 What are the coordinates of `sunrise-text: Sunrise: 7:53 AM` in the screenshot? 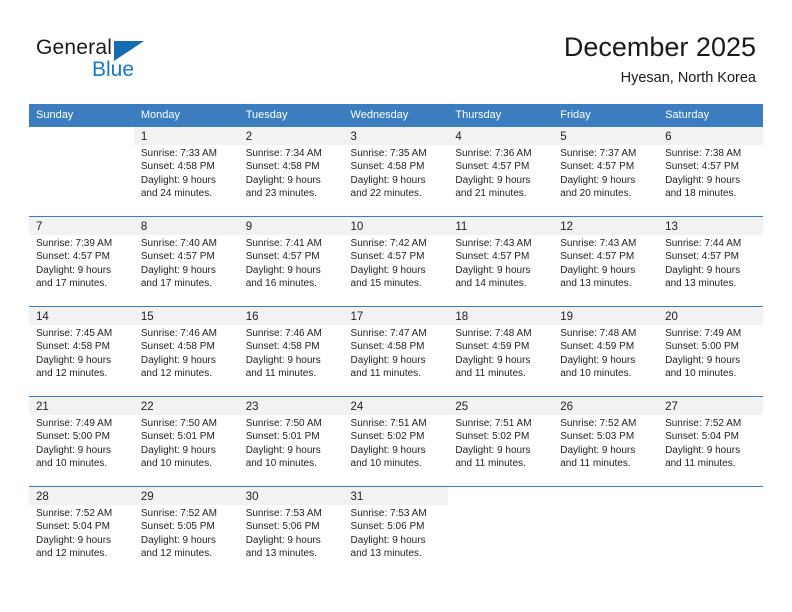 It's located at (388, 513).